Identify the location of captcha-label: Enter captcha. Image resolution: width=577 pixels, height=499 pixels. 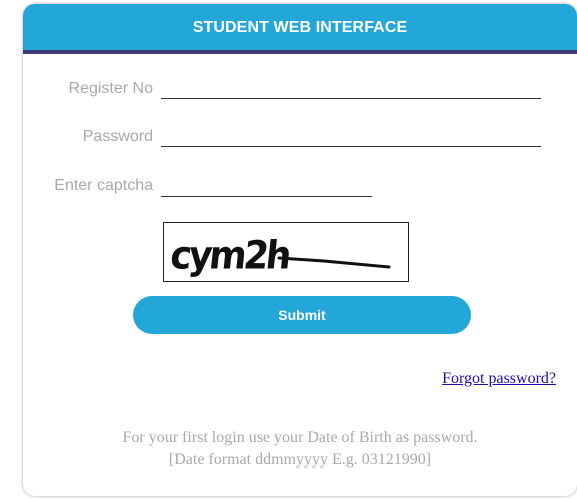
(103, 185).